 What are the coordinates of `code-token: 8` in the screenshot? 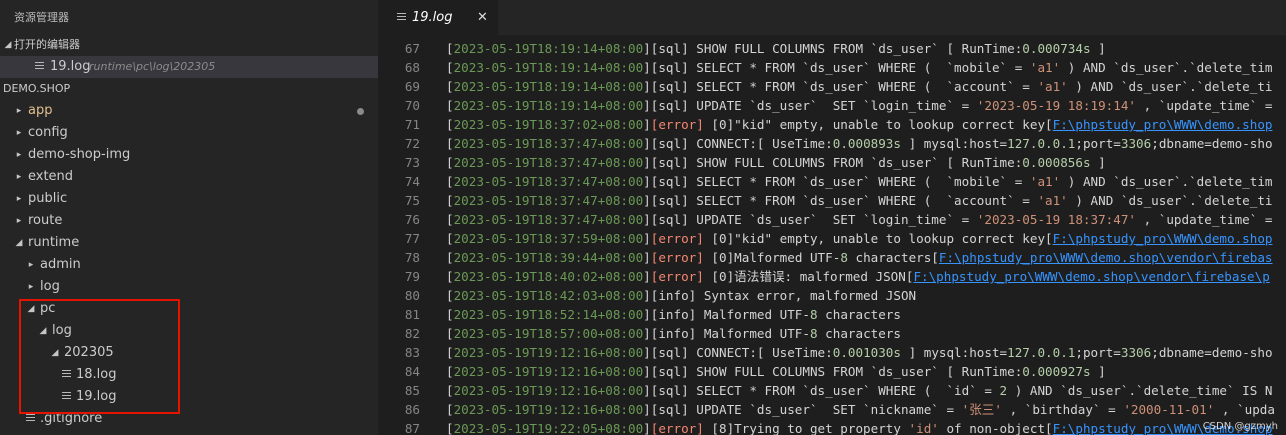 It's located at (813, 314).